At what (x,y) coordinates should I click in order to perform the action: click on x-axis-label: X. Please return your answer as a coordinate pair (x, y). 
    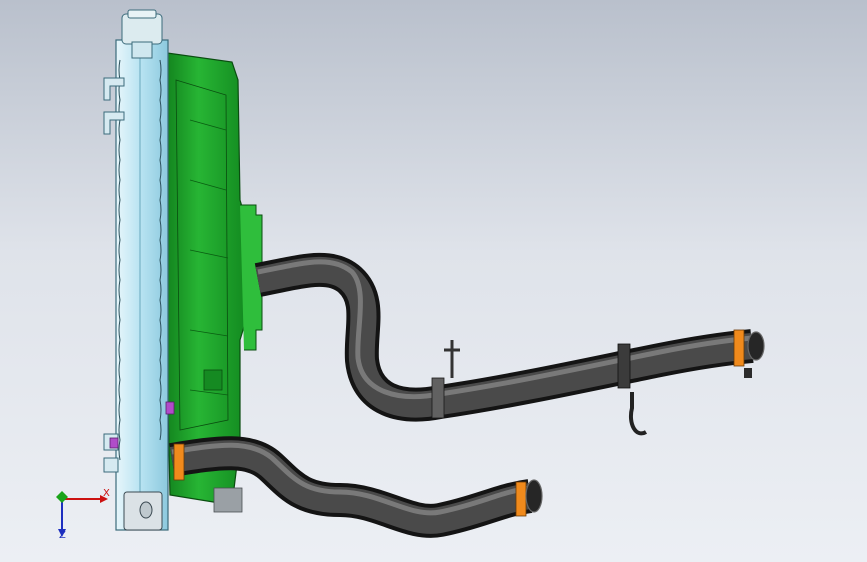
    Looking at the image, I should click on (106, 493).